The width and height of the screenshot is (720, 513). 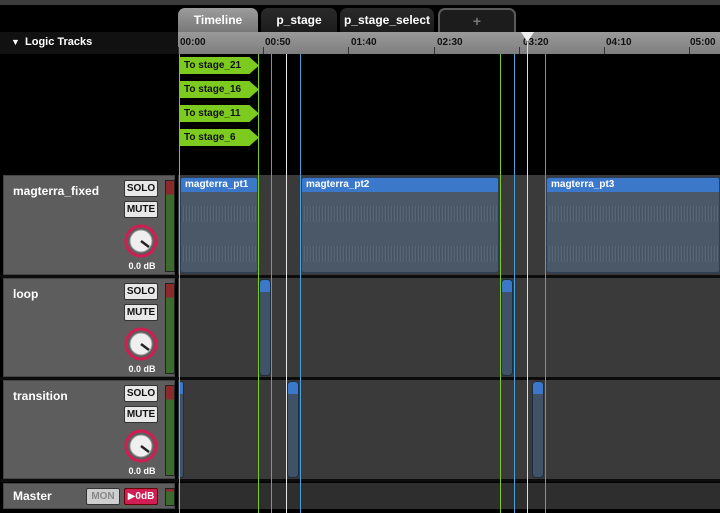 What do you see at coordinates (193, 42) in the screenshot?
I see `ruler-tick: 00:00` at bounding box center [193, 42].